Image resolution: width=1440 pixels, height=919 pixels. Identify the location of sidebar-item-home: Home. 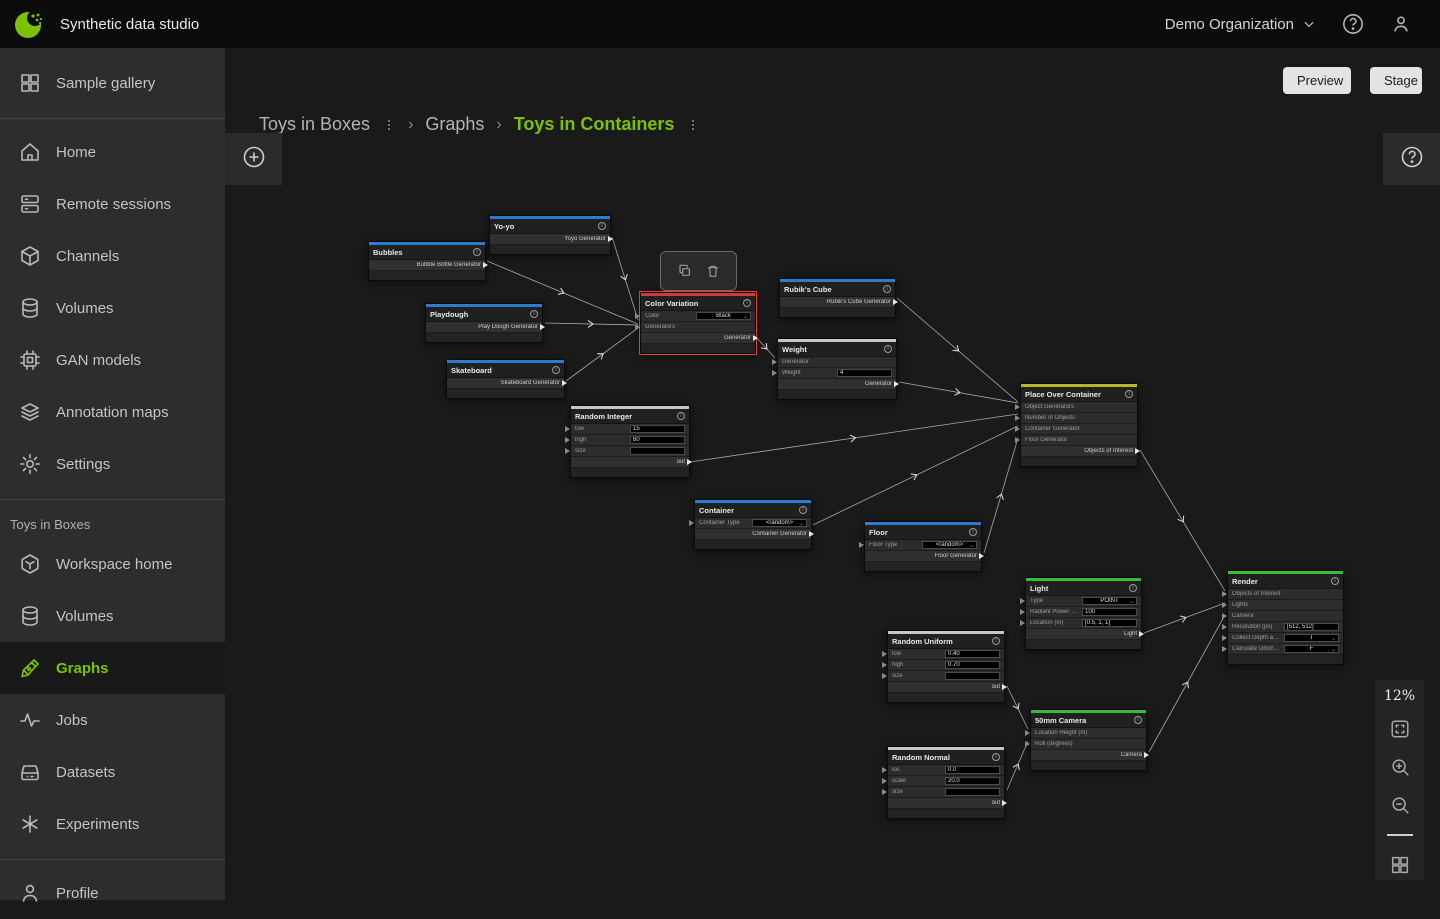
(112, 152).